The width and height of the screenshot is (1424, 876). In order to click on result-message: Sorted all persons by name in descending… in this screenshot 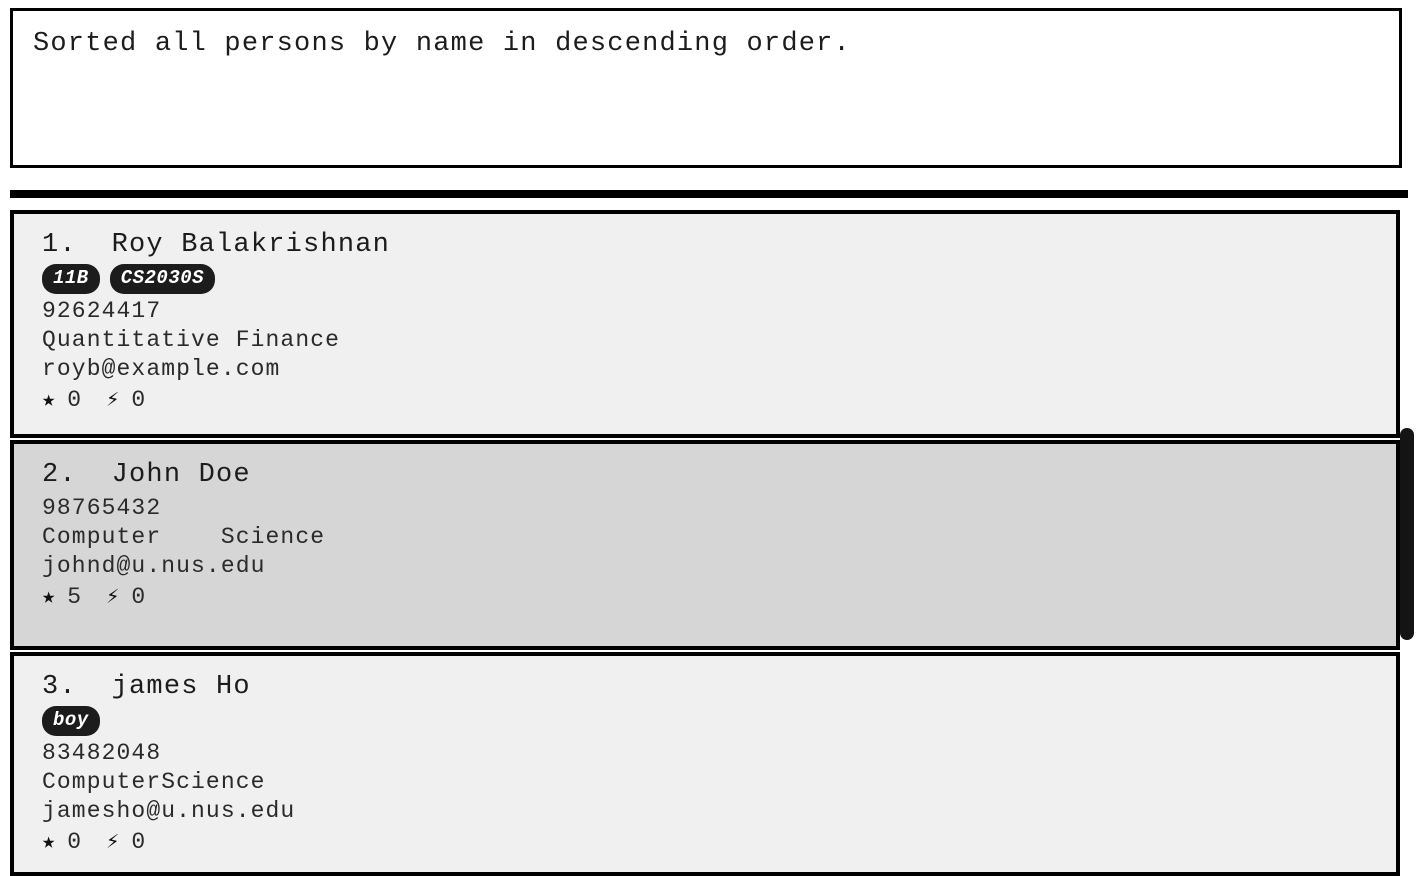, I will do `click(442, 44)`.